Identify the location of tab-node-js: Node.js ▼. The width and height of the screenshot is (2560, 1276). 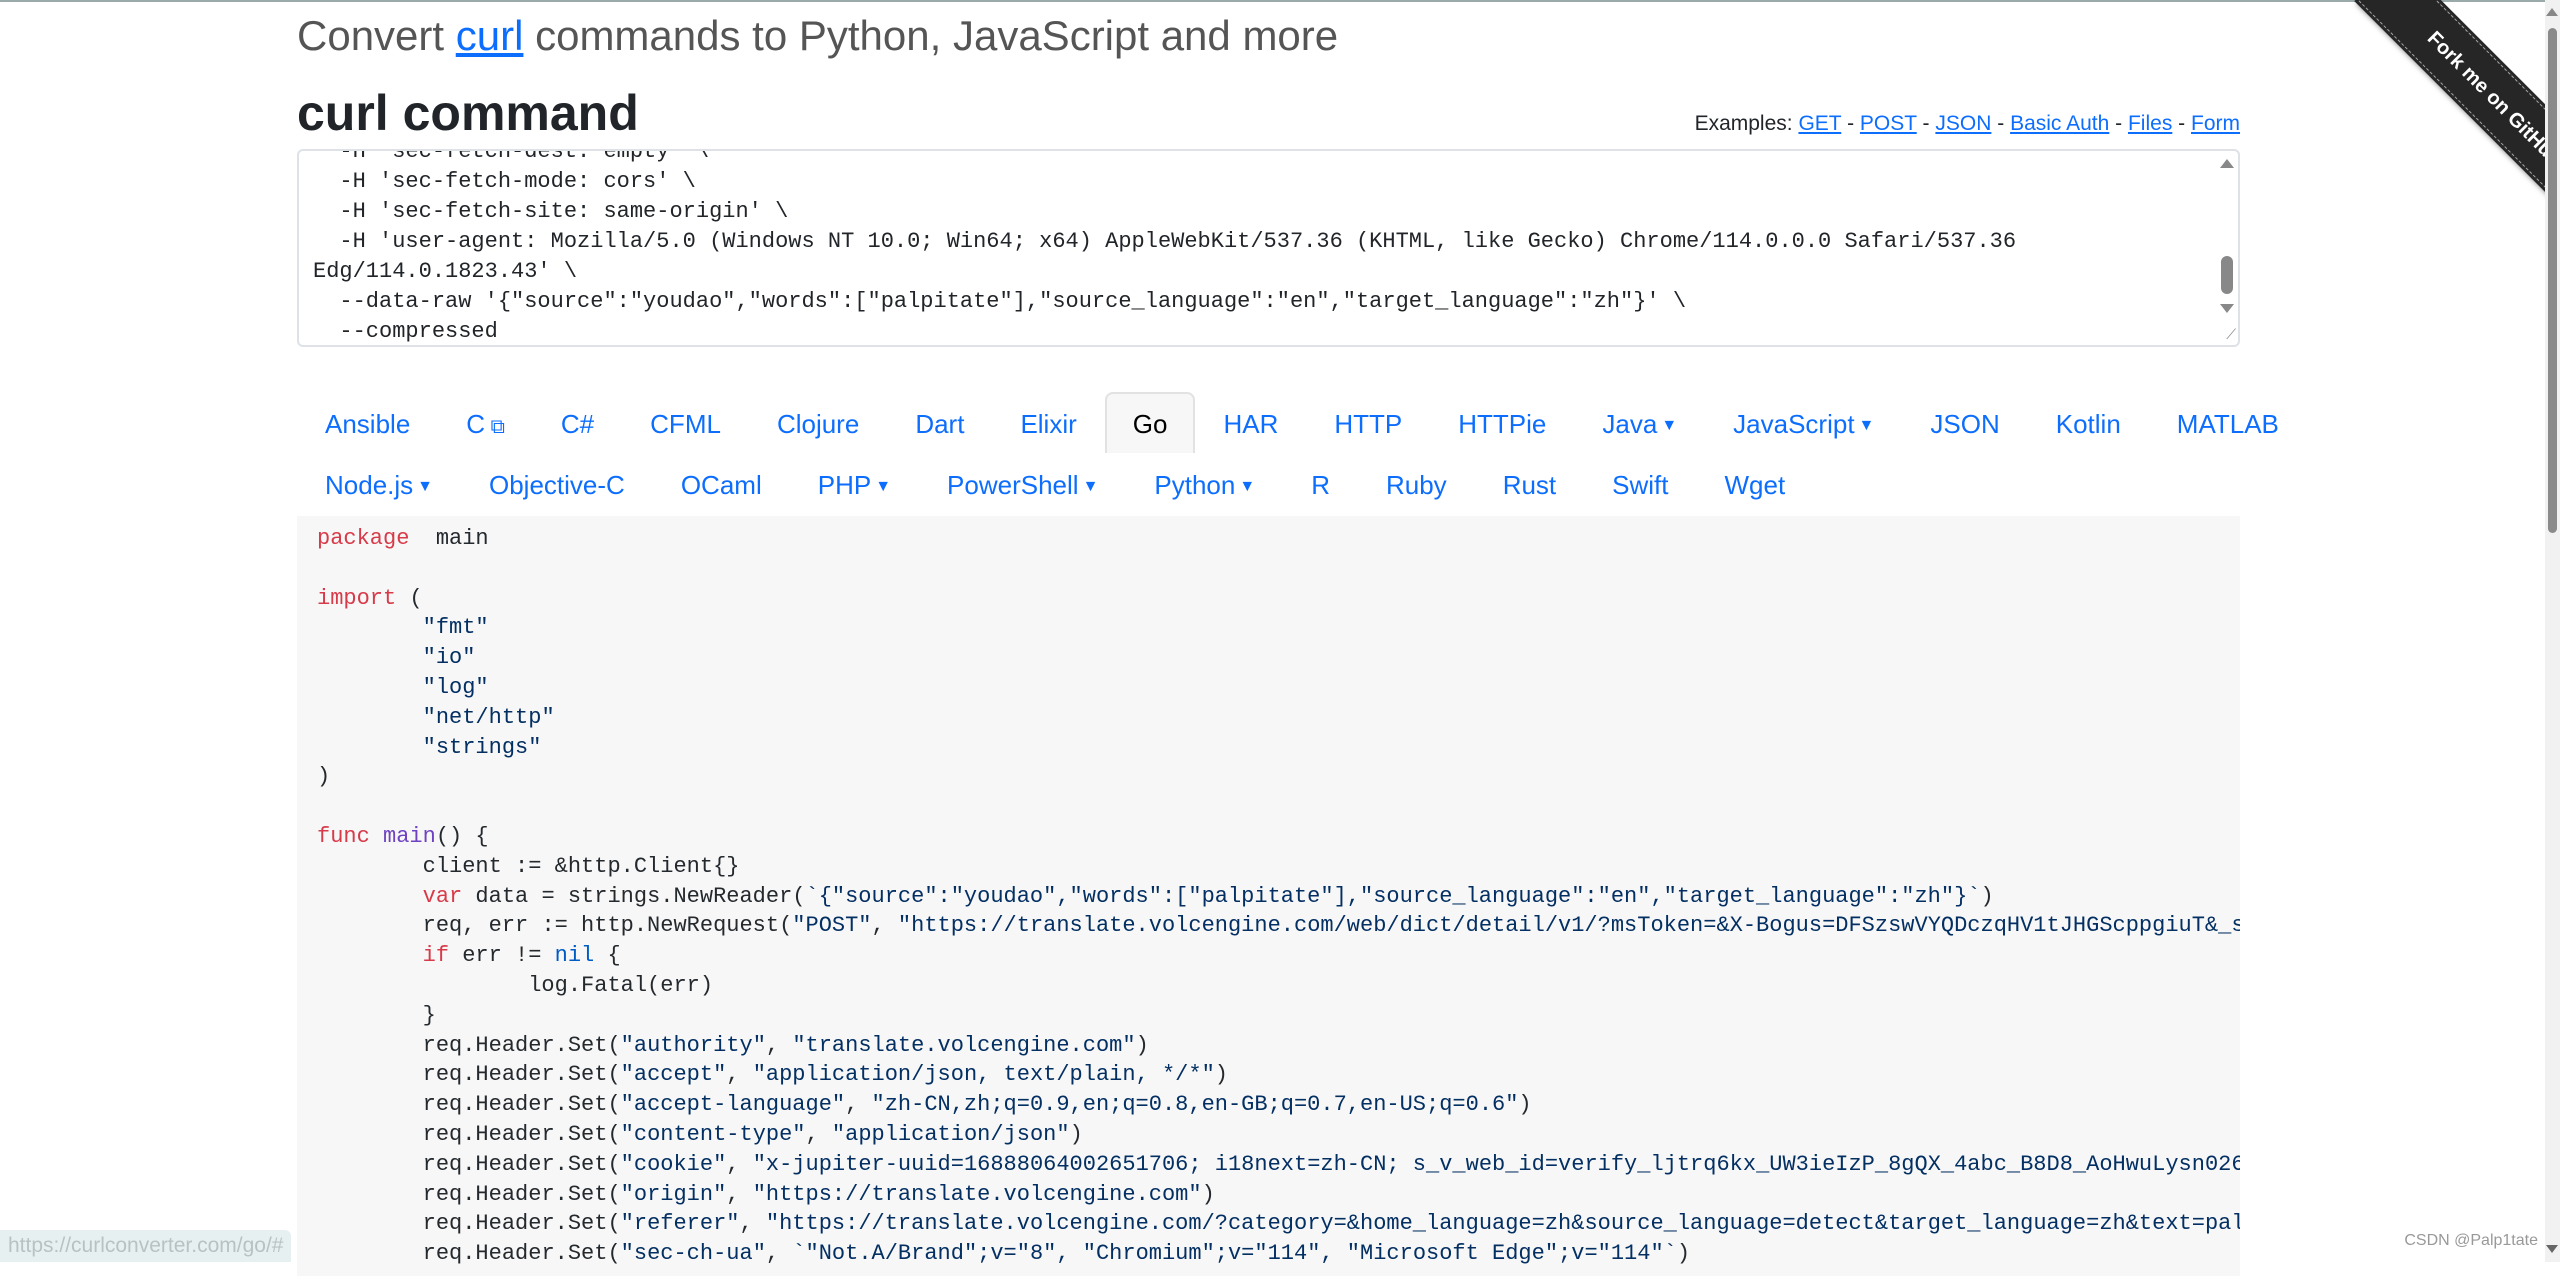
(379, 483).